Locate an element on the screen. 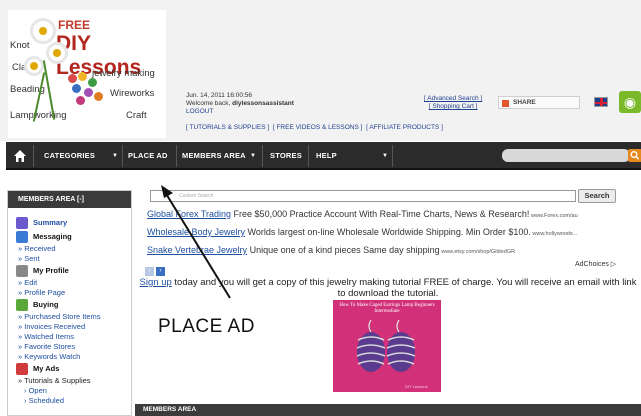 This screenshot has height=416, width=641. nav-help: HELP is located at coordinates (326, 156).